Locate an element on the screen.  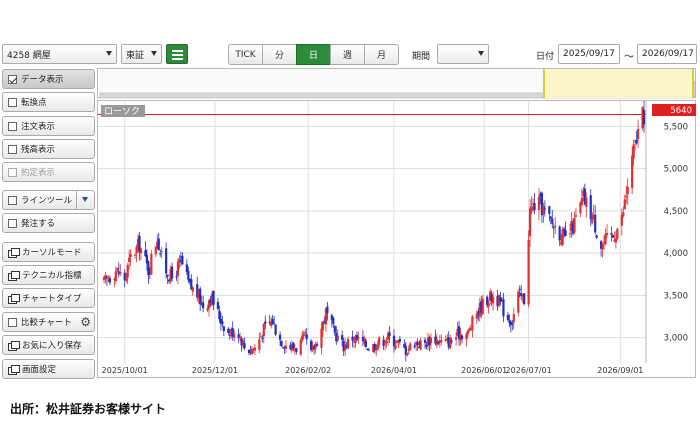
sidebar-item-compare-chart: 比較チャート ⚙ is located at coordinates (48, 322).